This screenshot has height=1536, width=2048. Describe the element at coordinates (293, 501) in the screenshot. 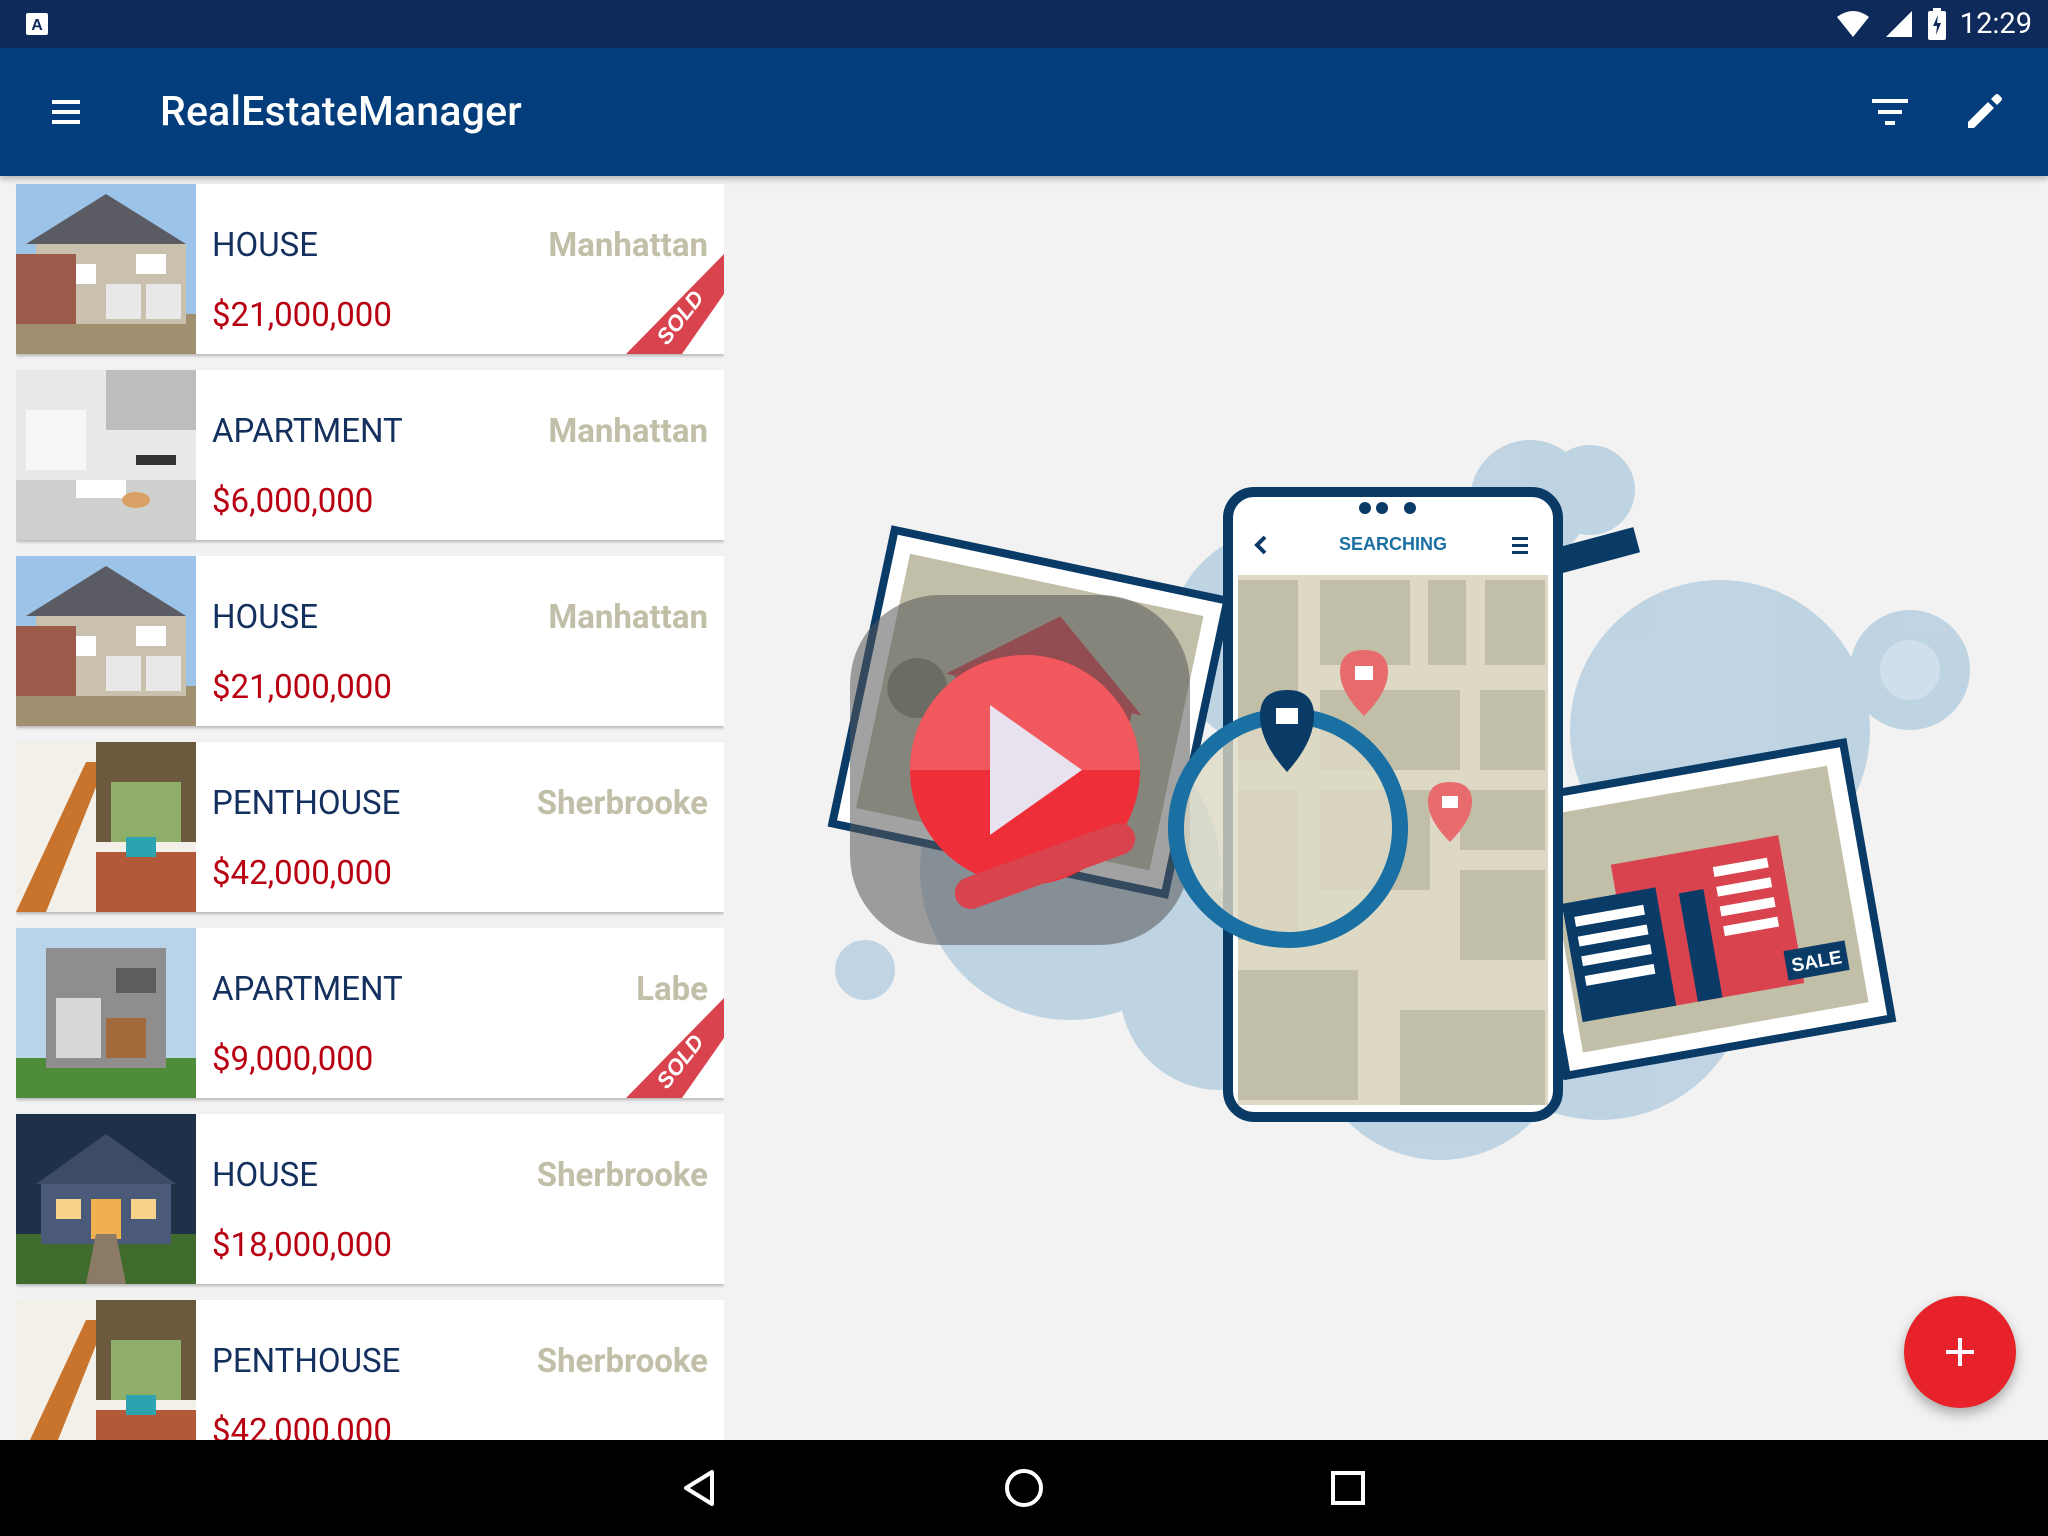

I see `property-price: $6,000,000` at that location.